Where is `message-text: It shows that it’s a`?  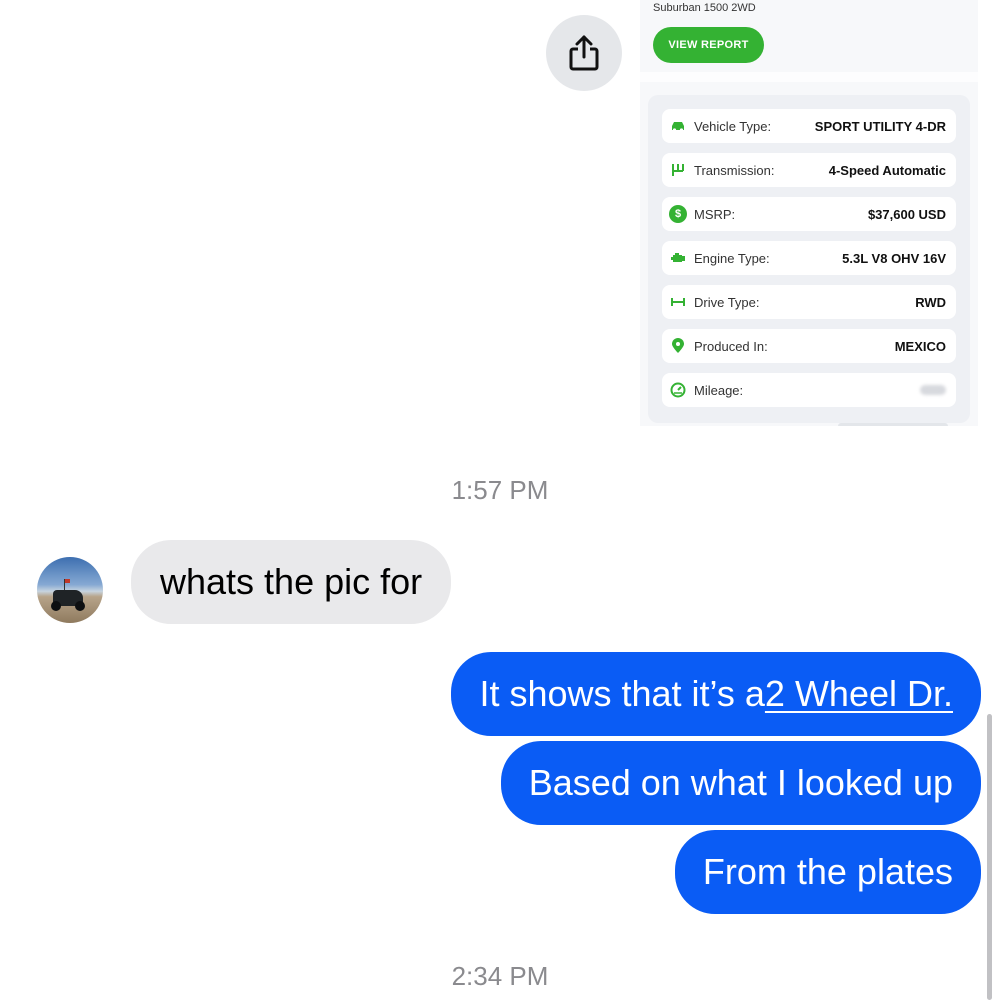
message-text: It shows that it’s a is located at coordinates (622, 693).